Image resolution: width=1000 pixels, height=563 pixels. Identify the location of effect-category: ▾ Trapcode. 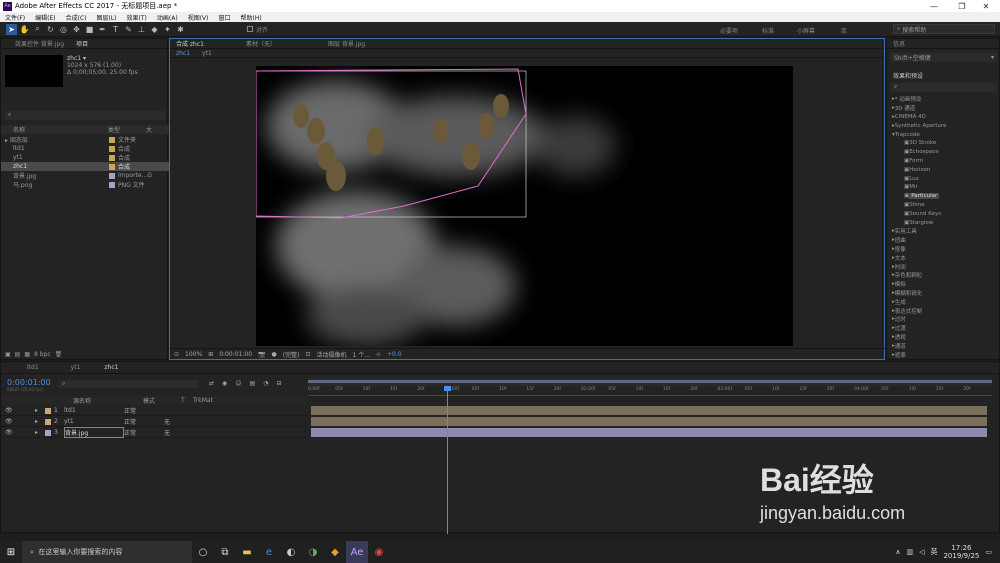
(944, 134).